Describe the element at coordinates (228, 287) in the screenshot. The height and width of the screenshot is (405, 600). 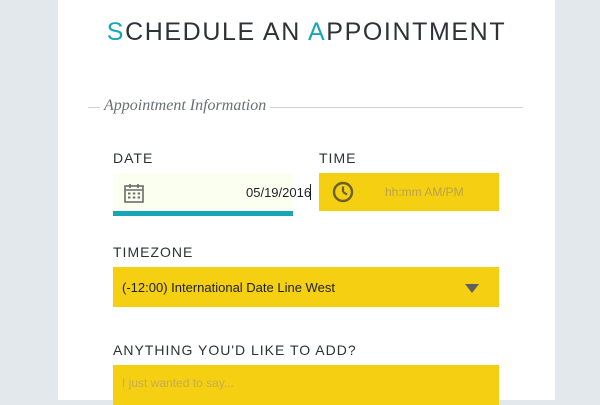
I see `timezone-selected-value: (-12:00) International Date Line West` at that location.